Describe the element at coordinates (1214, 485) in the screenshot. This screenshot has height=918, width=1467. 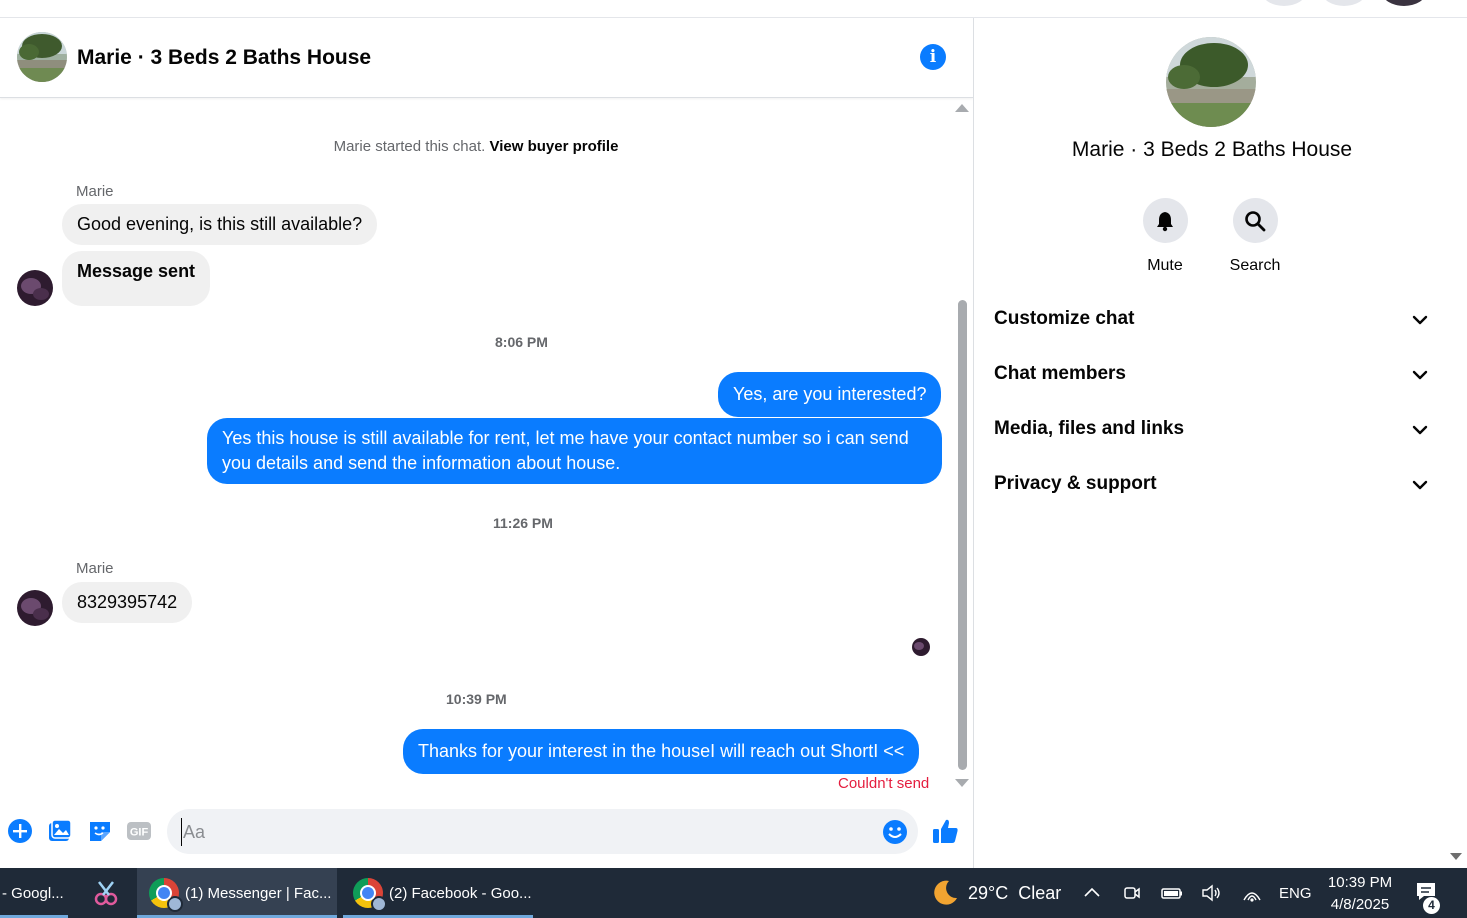
I see `section-privacy-support: Privacy & support` at that location.